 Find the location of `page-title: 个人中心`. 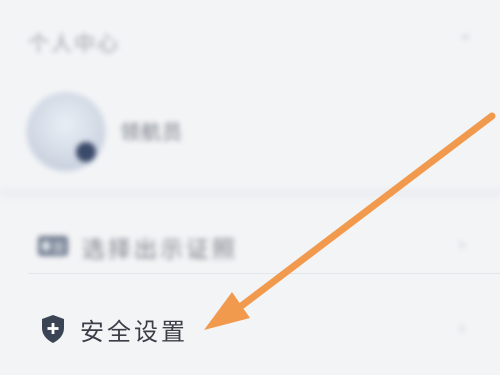

page-title: 个人中心 is located at coordinates (74, 44).